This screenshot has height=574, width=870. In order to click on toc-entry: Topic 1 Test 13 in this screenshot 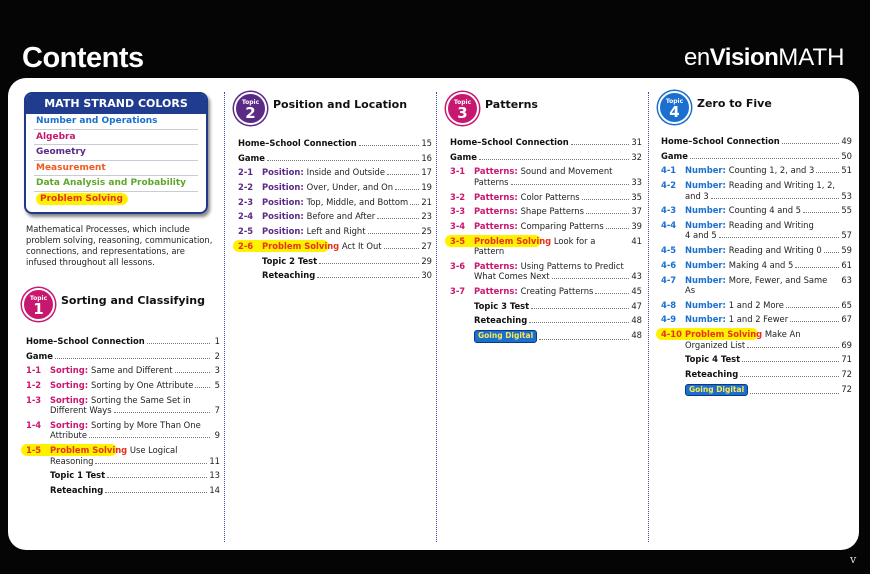, I will do `click(123, 475)`.